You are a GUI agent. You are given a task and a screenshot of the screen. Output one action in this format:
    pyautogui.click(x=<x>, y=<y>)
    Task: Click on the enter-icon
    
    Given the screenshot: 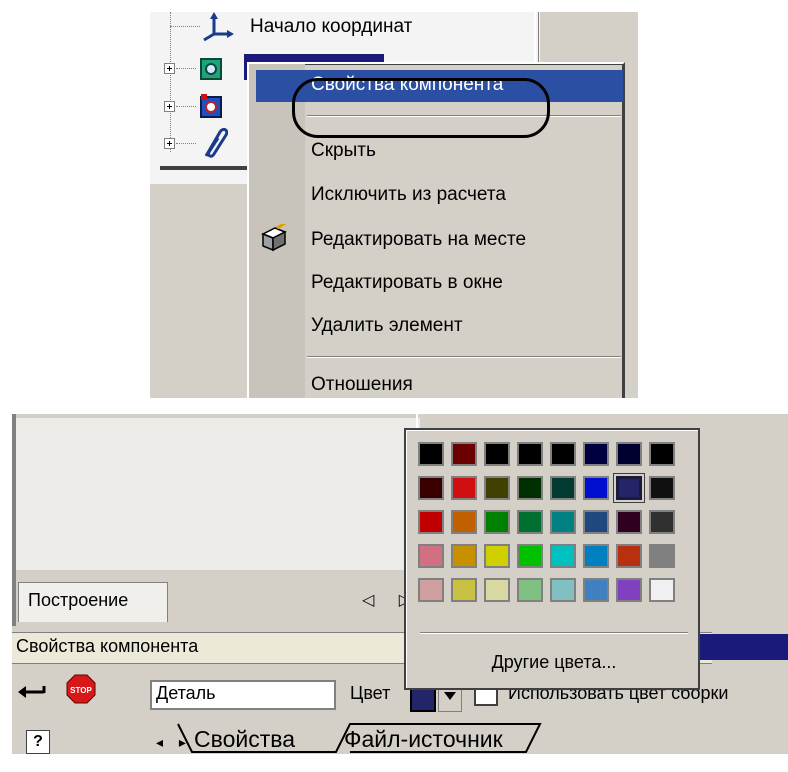 What is the action you would take?
    pyautogui.click(x=32, y=692)
    